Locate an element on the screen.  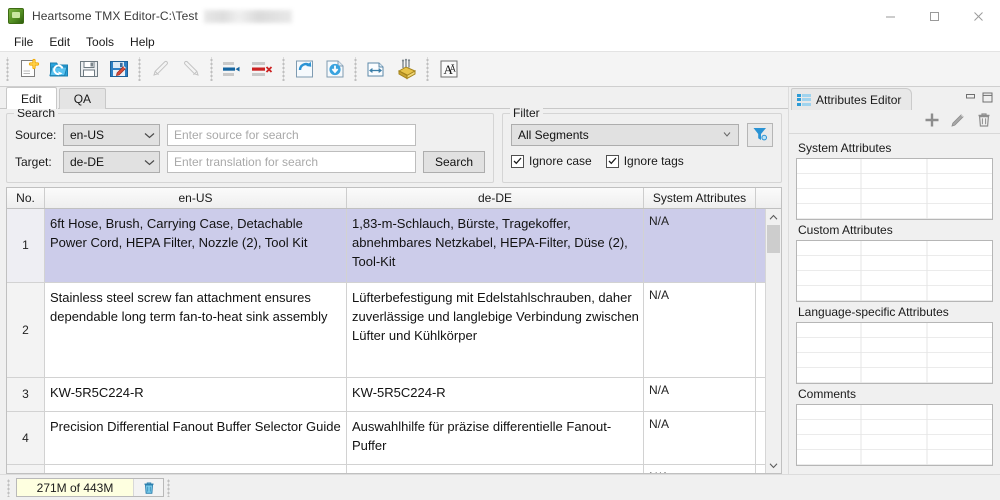
row-source-text: Power Series 180, Amp is located at coordinates (196, 469).